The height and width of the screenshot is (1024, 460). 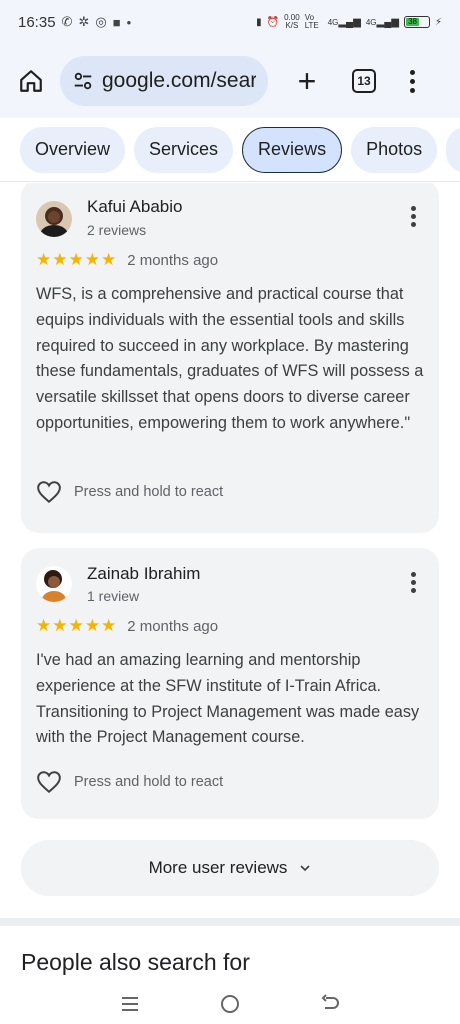 What do you see at coordinates (259, 22) in the screenshot?
I see `vibrate-icon: ▮` at bounding box center [259, 22].